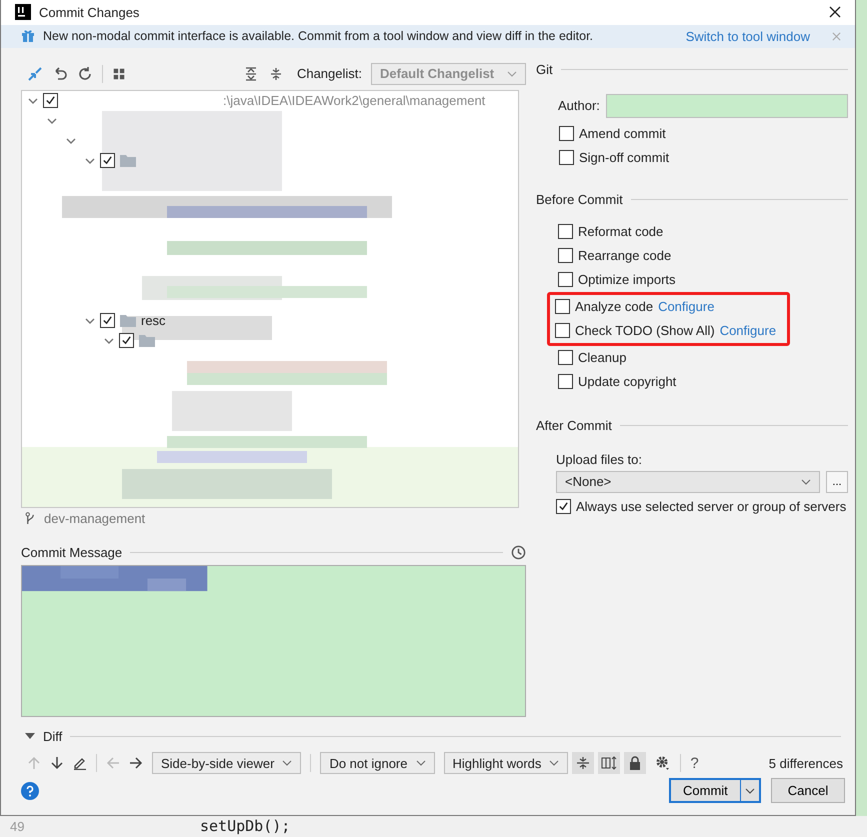 The image size is (867, 837). Describe the element at coordinates (663, 763) in the screenshot. I see `settings-icon` at that location.